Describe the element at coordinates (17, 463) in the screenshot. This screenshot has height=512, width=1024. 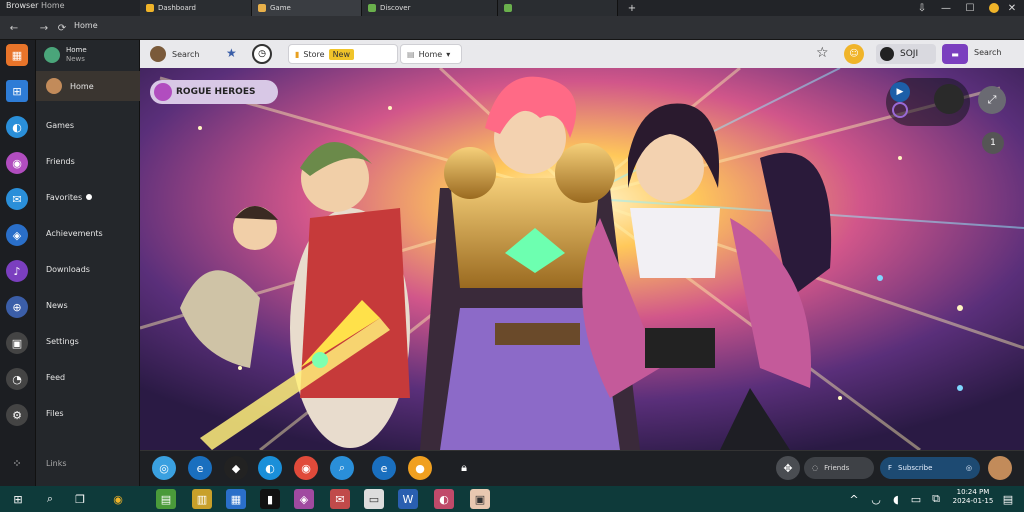
I see `rail-apps-icon: ⁘` at that location.